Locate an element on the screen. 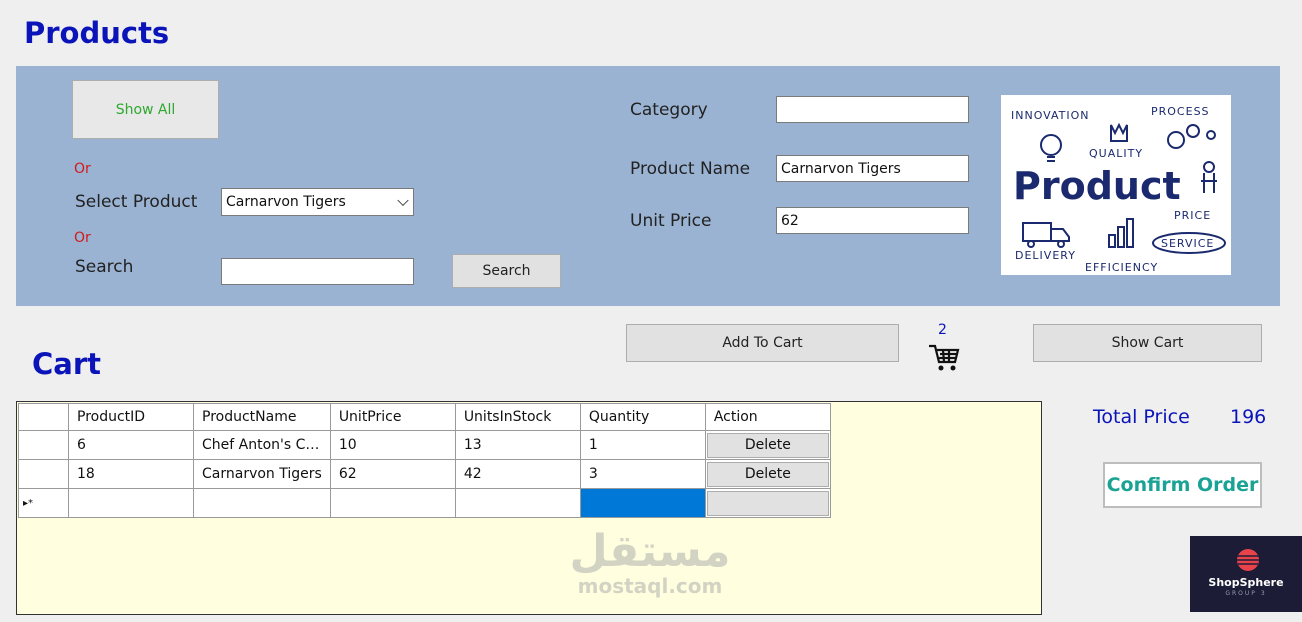 Image resolution: width=1302 pixels, height=622 pixels. cell-product-id is located at coordinates (131, 503).